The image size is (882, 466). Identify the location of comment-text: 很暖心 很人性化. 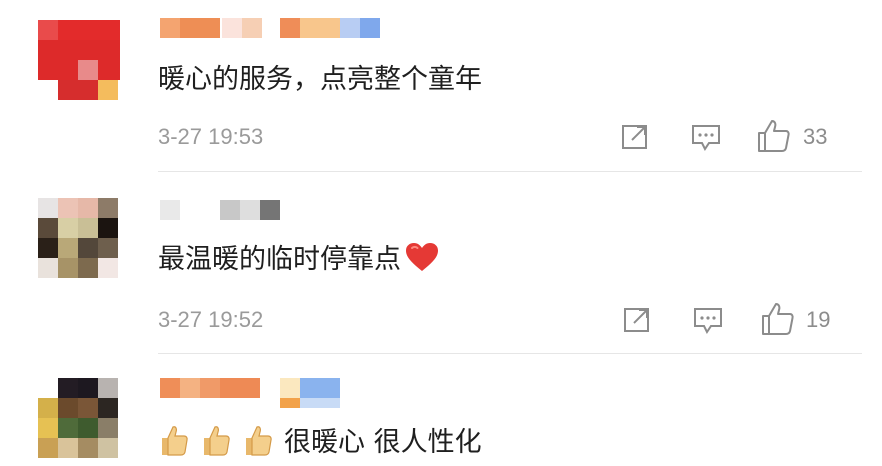
(320, 442).